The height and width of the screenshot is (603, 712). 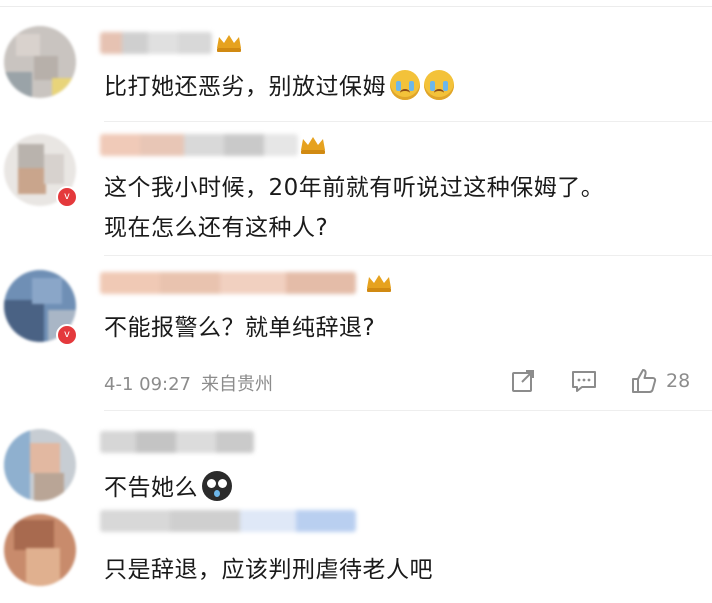 I want to click on comment-text: 只是辞退，应该判刑虐待老人吧, so click(x=268, y=570).